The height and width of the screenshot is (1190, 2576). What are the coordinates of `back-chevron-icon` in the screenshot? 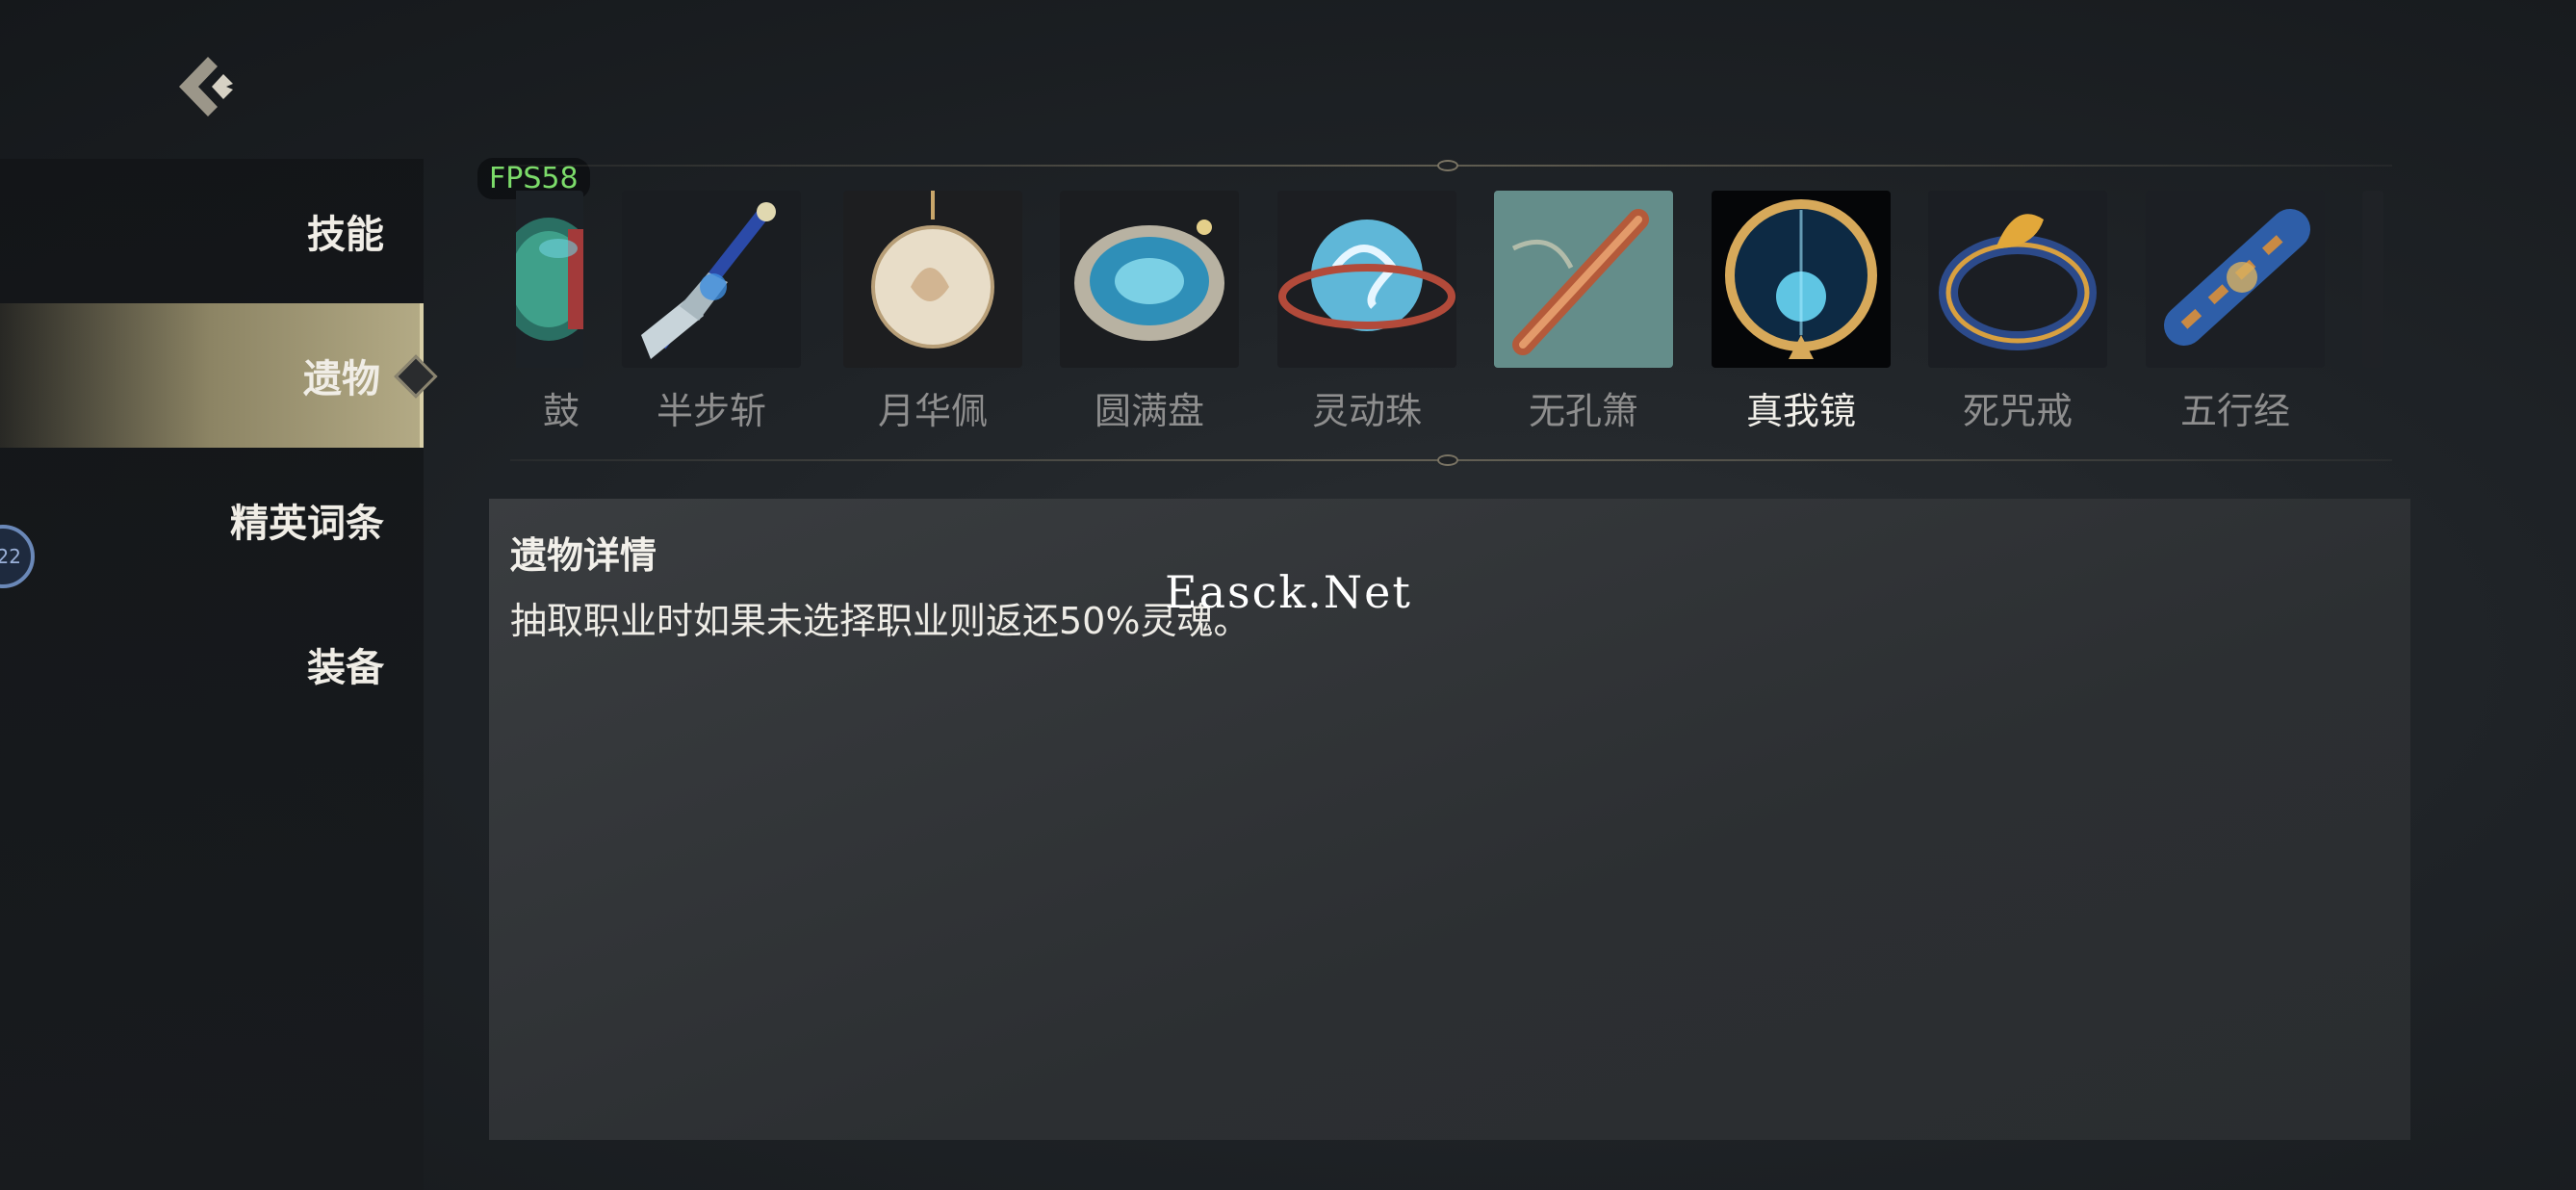 It's located at (206, 87).